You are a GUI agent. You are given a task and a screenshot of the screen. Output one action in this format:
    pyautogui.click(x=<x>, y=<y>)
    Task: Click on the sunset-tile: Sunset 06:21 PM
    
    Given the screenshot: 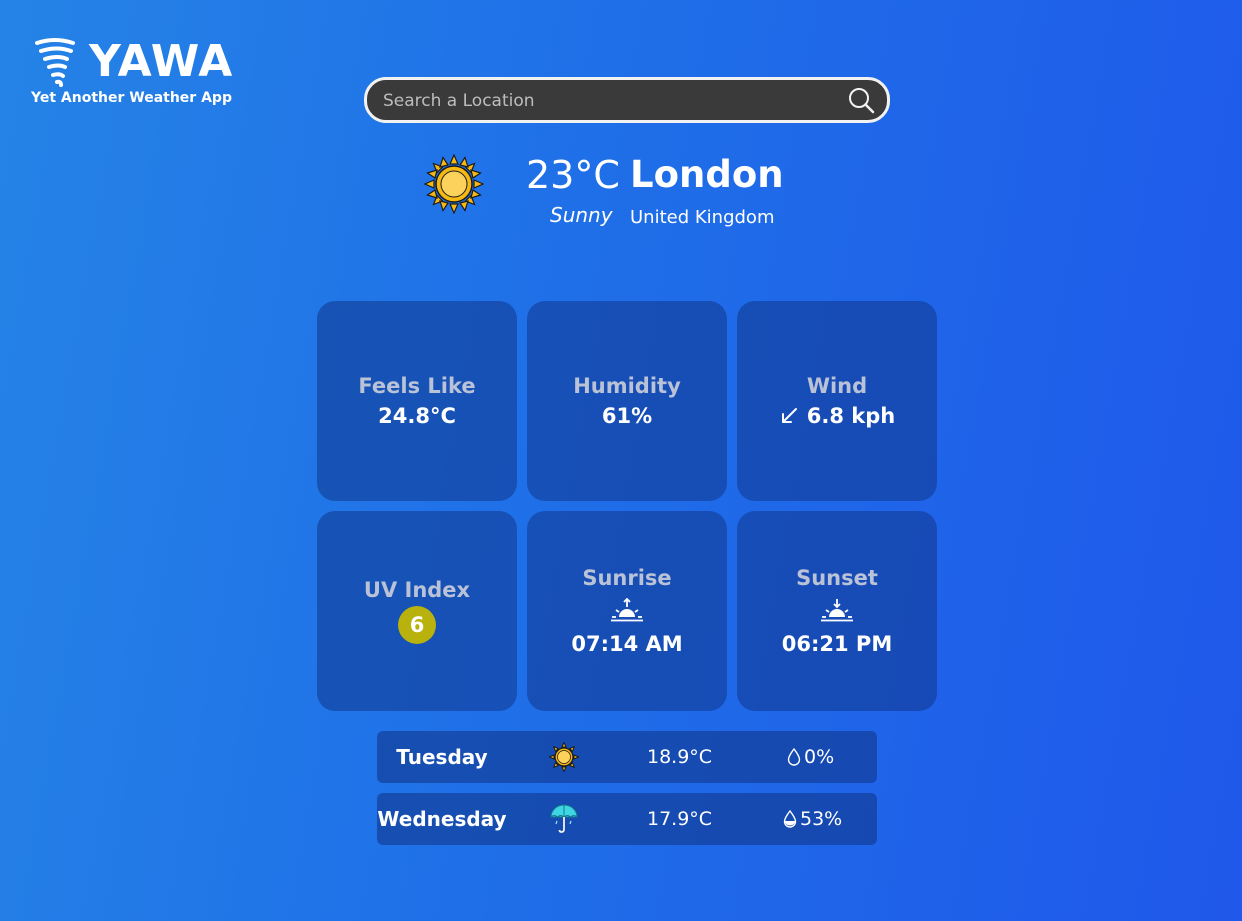 What is the action you would take?
    pyautogui.click(x=837, y=611)
    